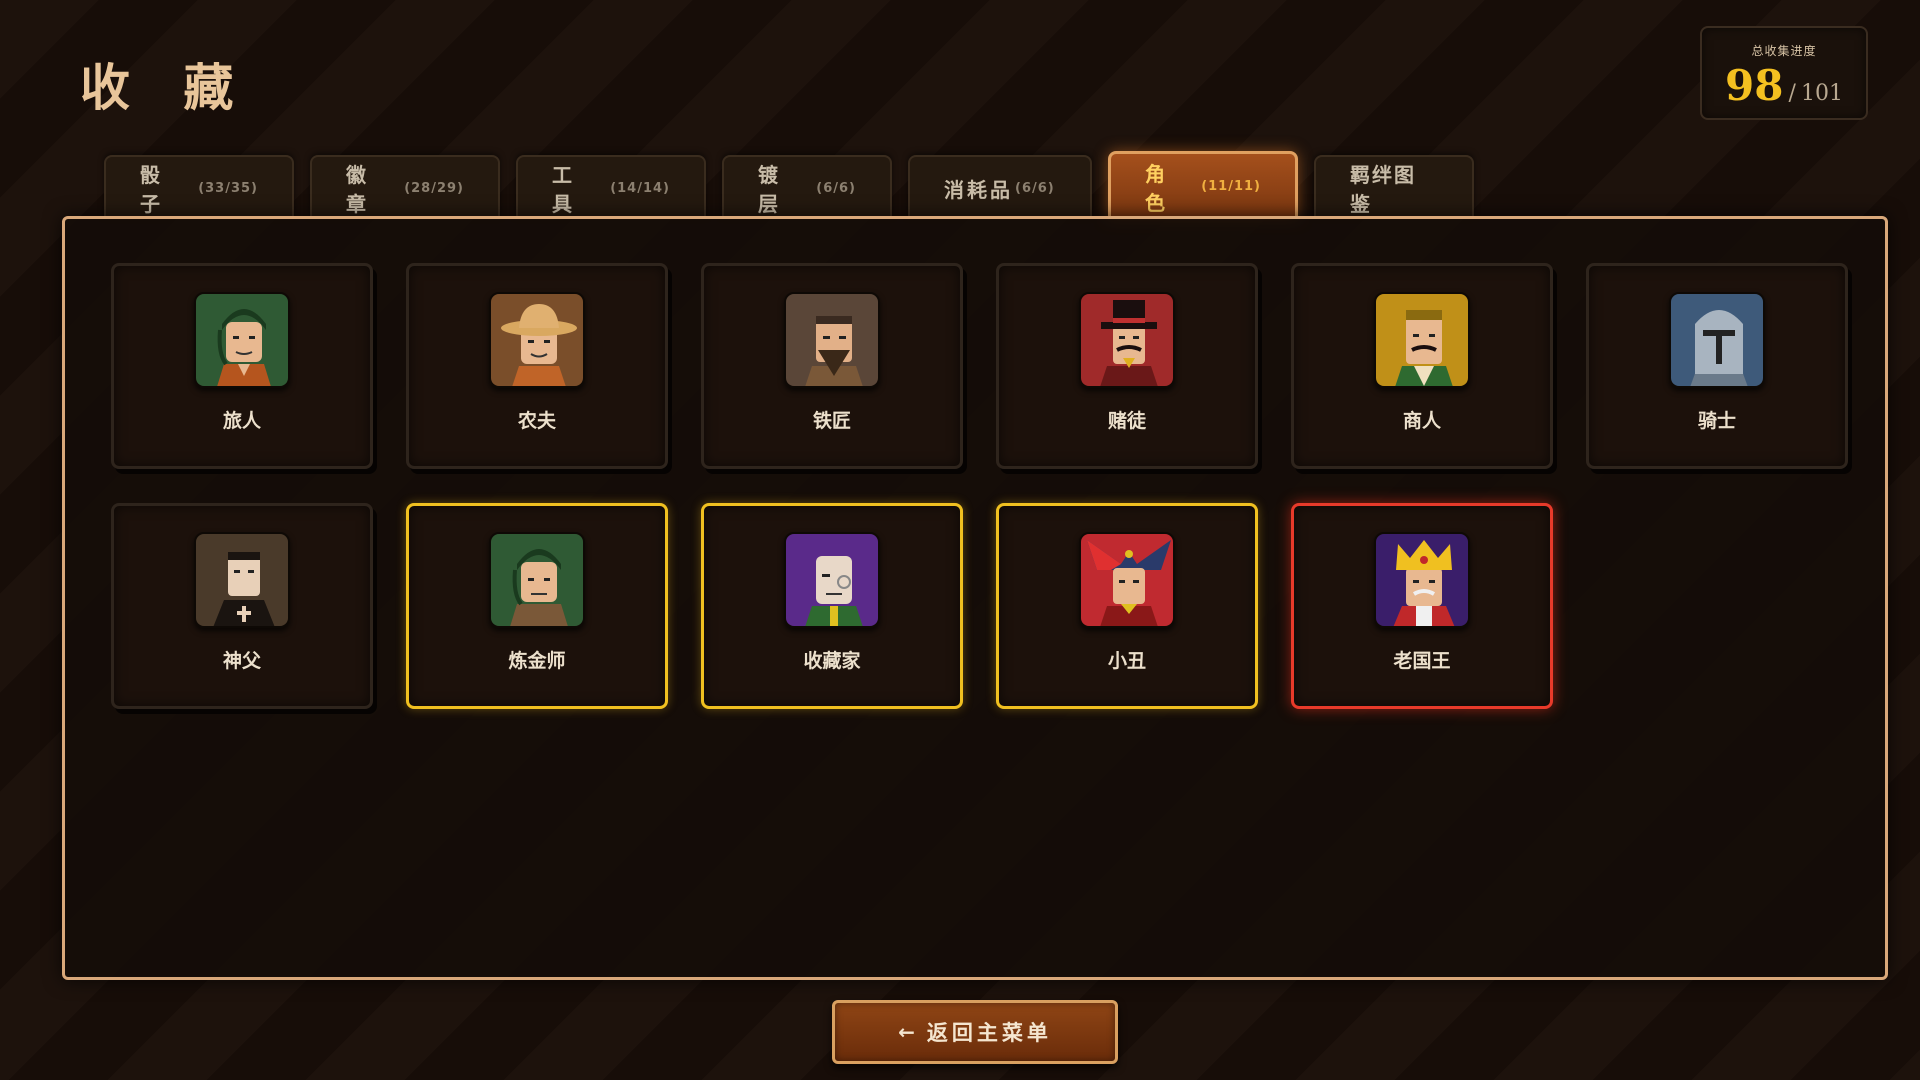 The image size is (1920, 1080). Describe the element at coordinates (242, 340) in the screenshot. I see `traveler-icon` at that location.